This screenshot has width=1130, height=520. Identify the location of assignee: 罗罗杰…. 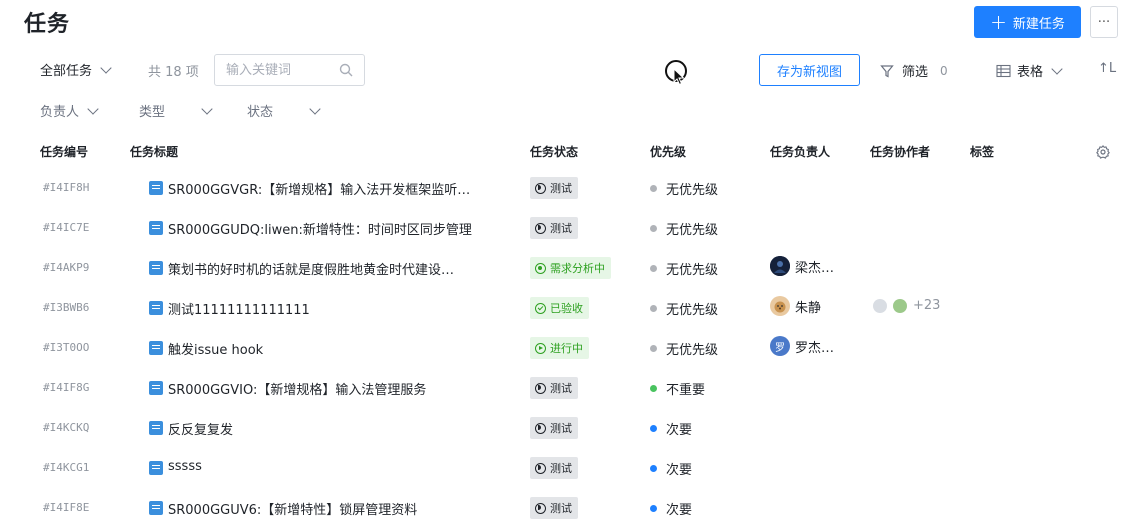
(802, 346).